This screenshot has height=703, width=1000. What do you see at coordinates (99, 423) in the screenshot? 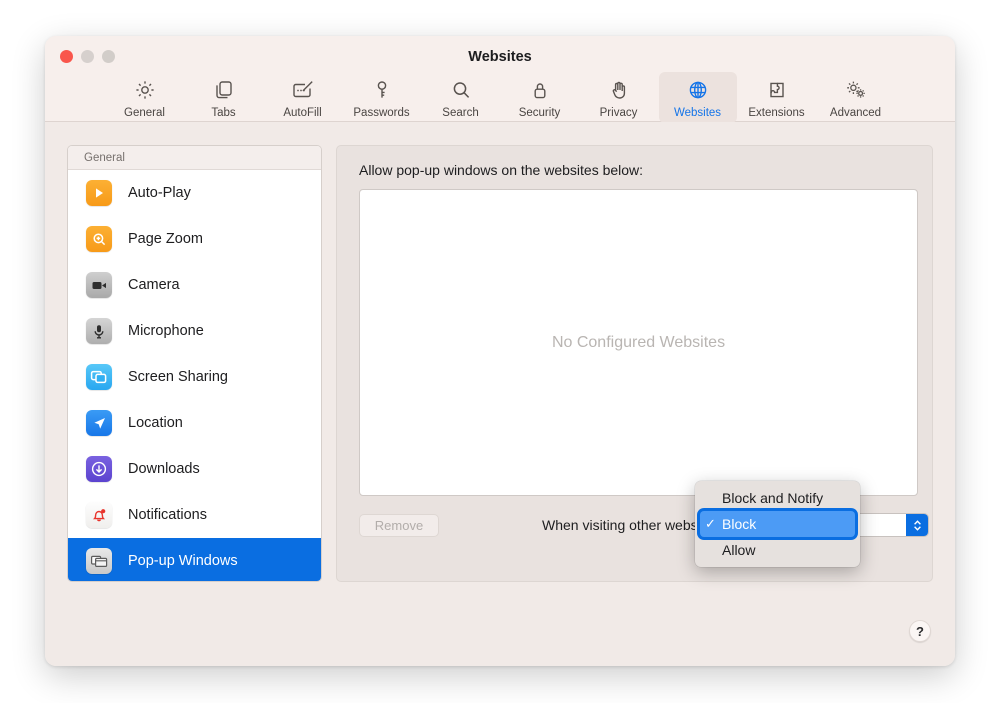
I see `location-icon` at bounding box center [99, 423].